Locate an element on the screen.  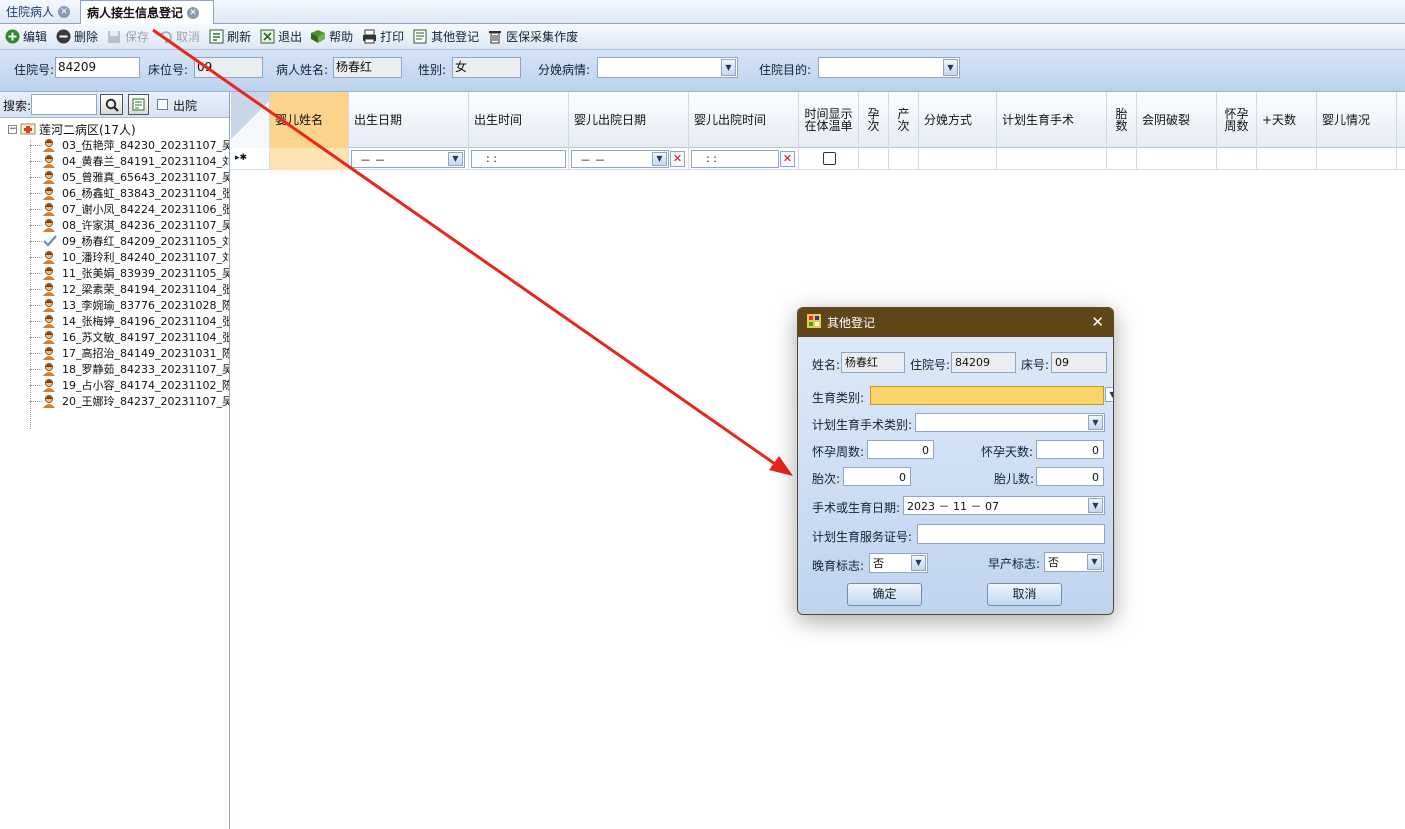
discharge-date-input: － － ▼ is located at coordinates (620, 159).